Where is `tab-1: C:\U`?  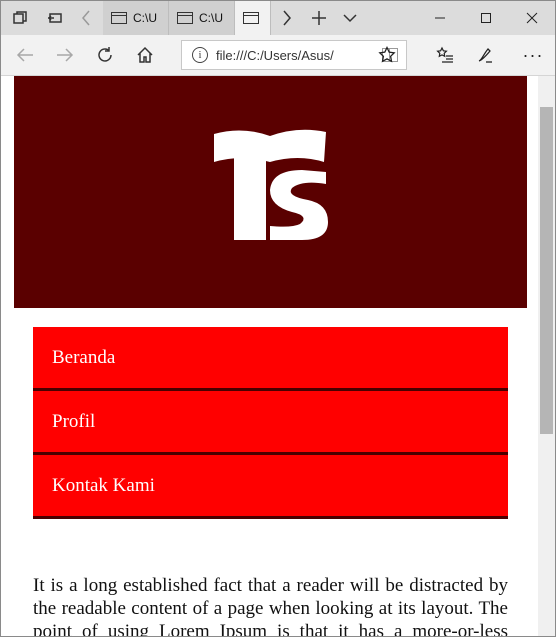 tab-1: C:\U is located at coordinates (136, 18).